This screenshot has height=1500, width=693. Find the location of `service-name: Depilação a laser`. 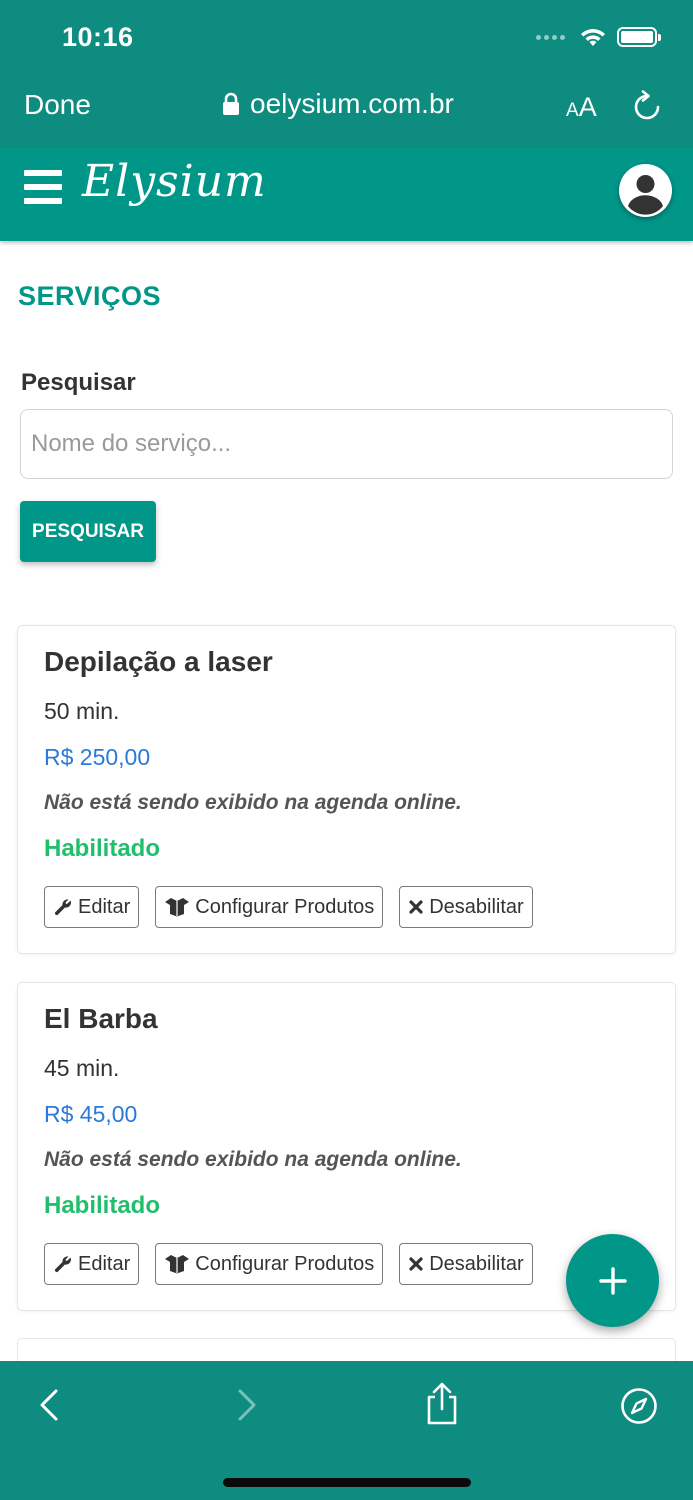

service-name: Depilação a laser is located at coordinates (158, 661).